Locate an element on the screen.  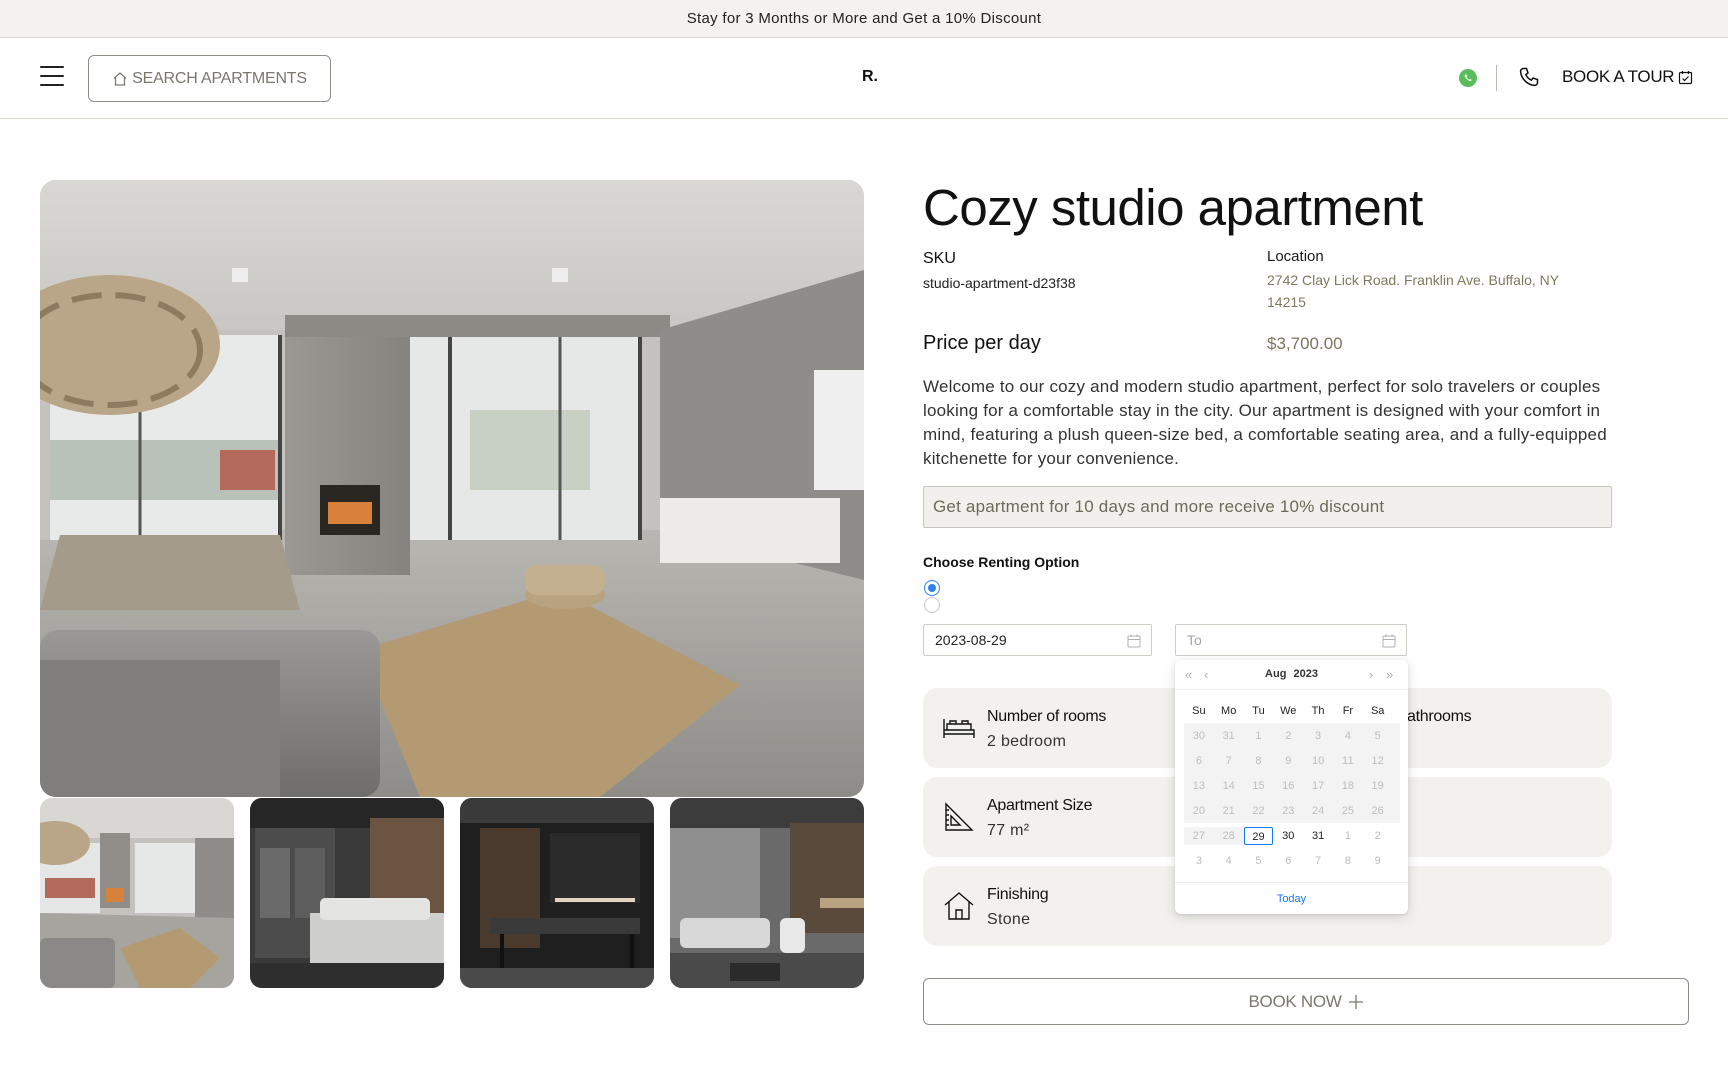
thumbnail-bedroom-image is located at coordinates (347, 893).